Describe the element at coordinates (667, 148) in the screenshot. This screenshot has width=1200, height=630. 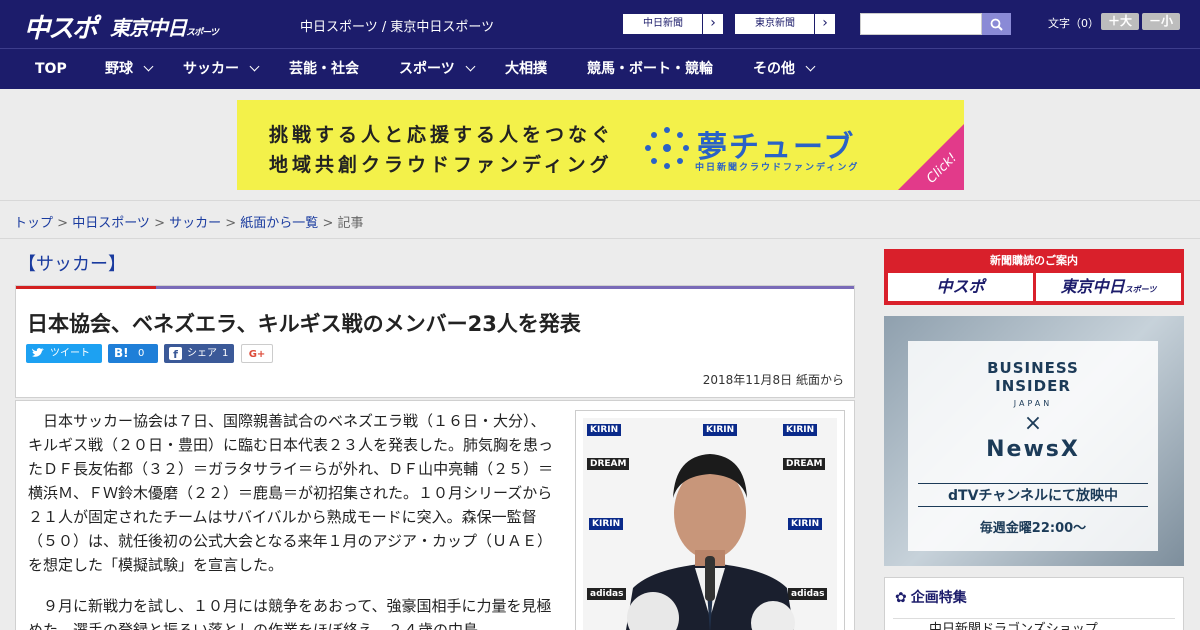
I see `dots-logo-icon` at that location.